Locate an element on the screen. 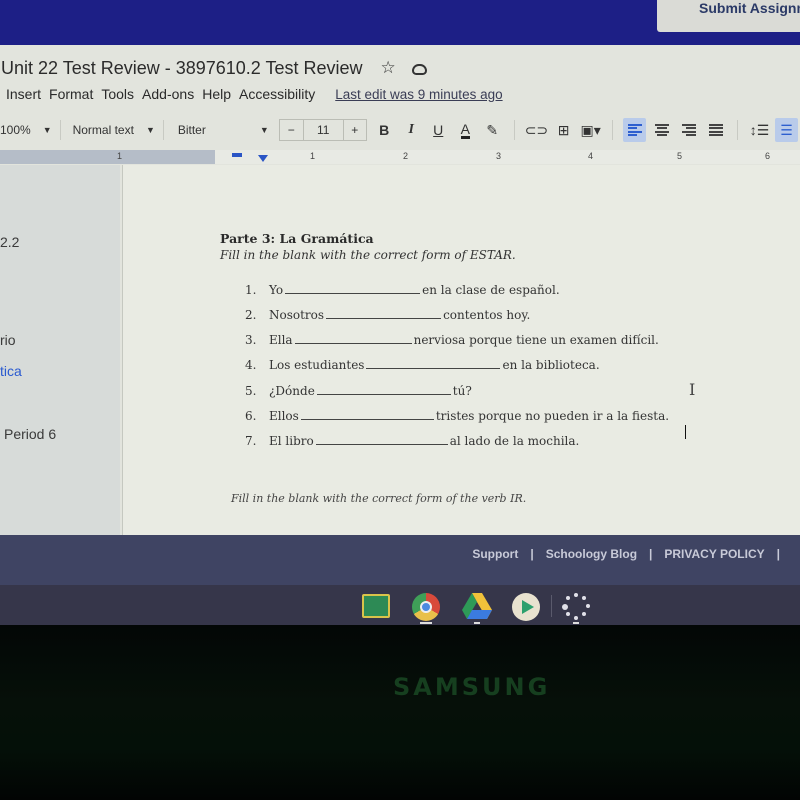 Image resolution: width=800 pixels, height=800 pixels. align-center-icon is located at coordinates (661, 130).